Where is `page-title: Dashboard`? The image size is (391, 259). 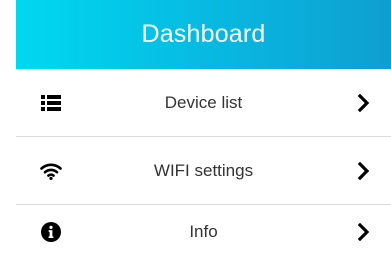 page-title: Dashboard is located at coordinates (203, 34).